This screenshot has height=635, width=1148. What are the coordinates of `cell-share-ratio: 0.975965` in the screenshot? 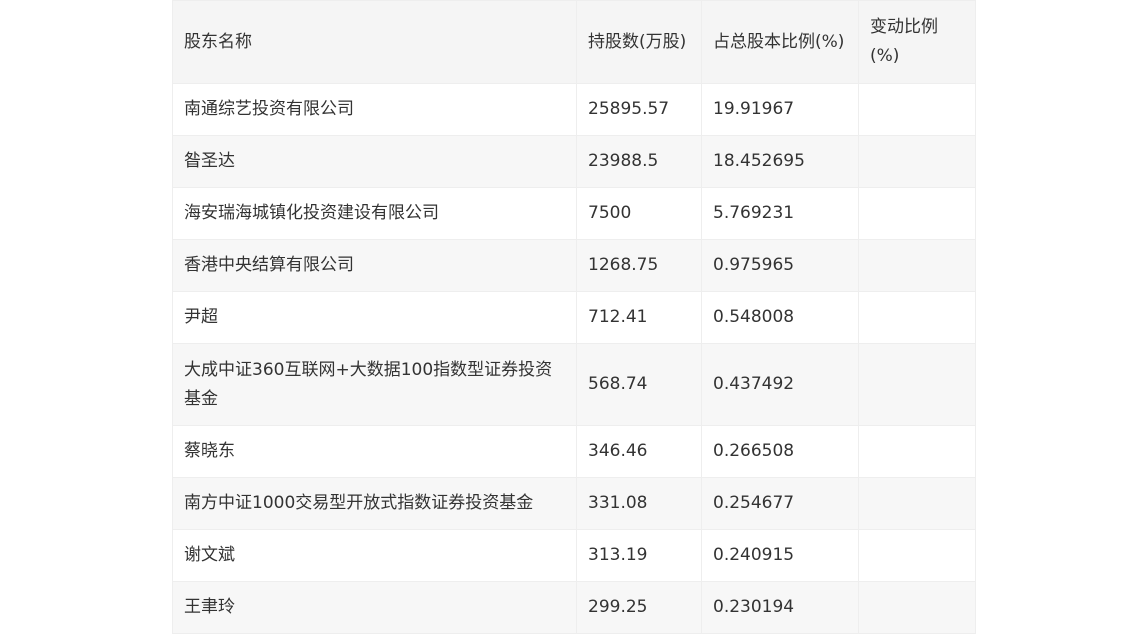 It's located at (780, 265).